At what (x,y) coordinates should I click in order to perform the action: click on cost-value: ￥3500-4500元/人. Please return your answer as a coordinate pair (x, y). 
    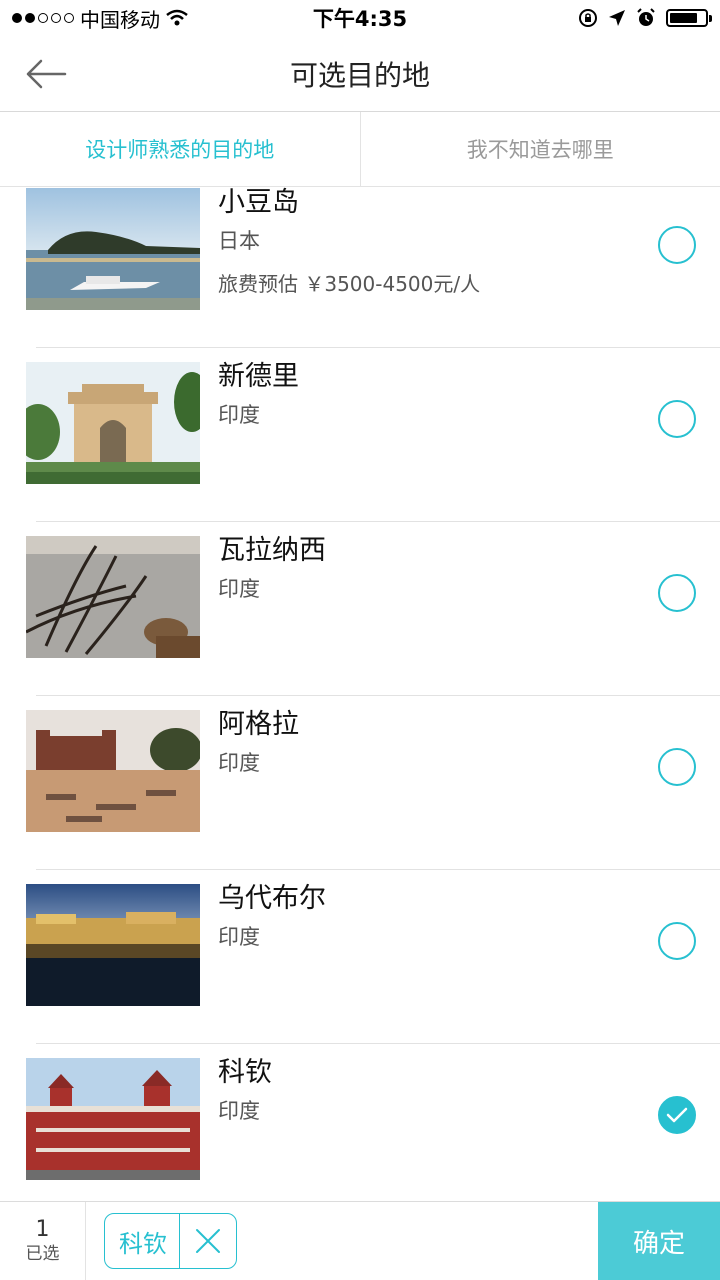
    Looking at the image, I should click on (392, 284).